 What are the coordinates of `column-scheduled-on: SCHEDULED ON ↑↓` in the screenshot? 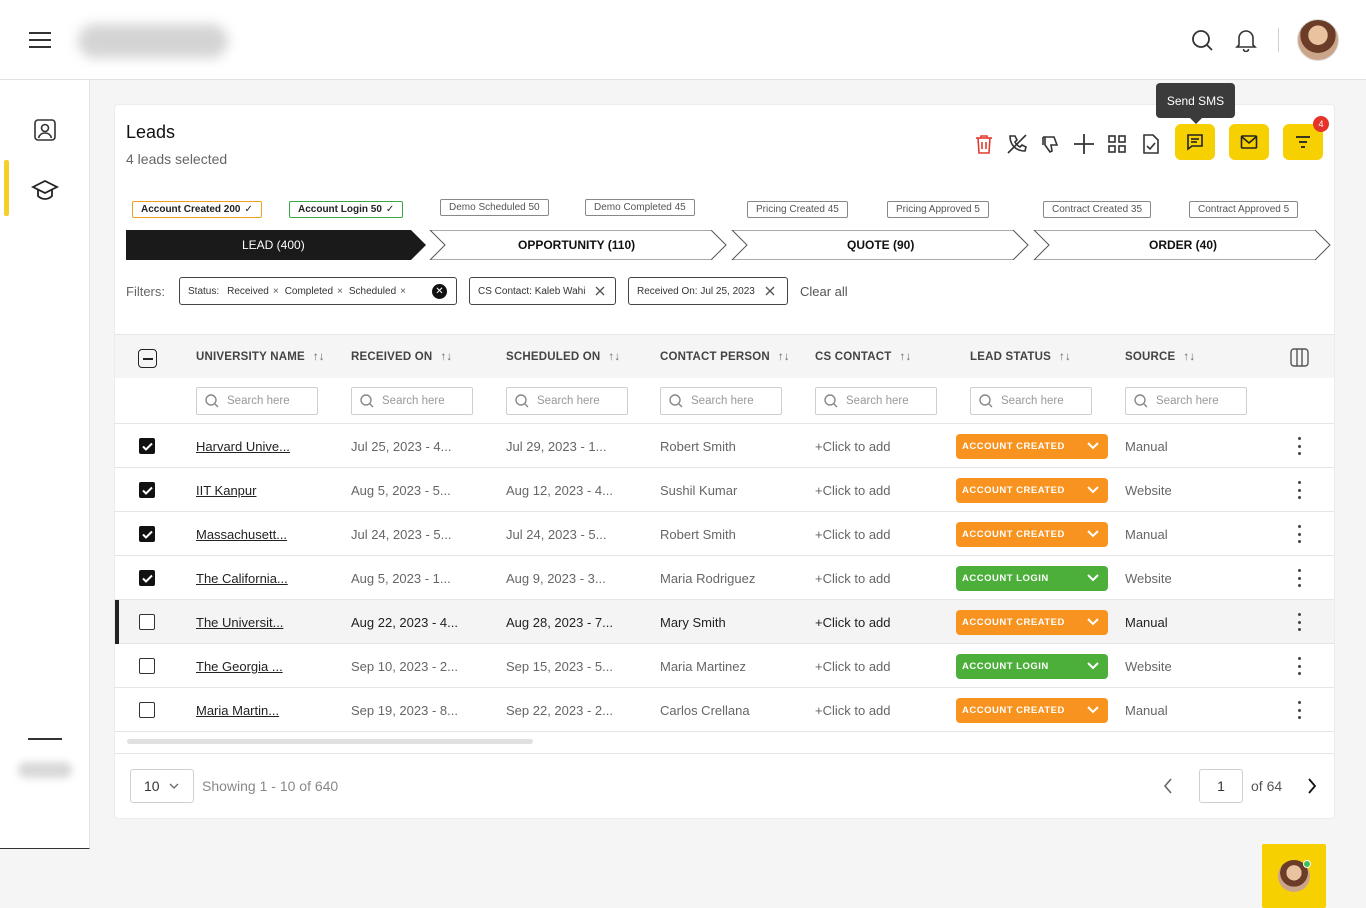 It's located at (563, 357).